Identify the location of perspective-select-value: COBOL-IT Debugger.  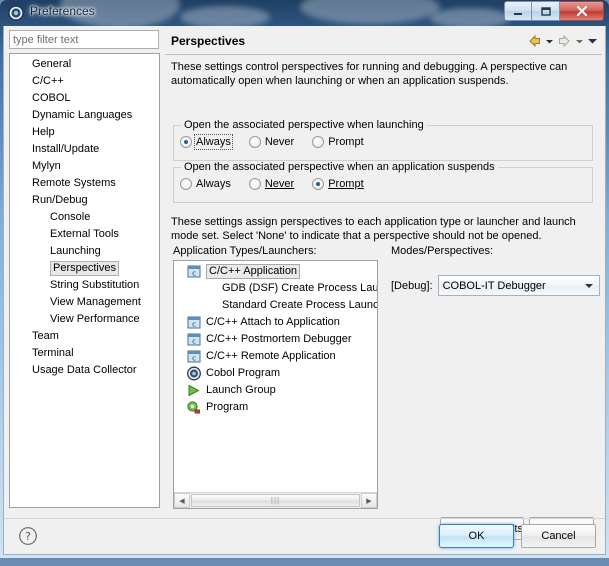
(494, 285).